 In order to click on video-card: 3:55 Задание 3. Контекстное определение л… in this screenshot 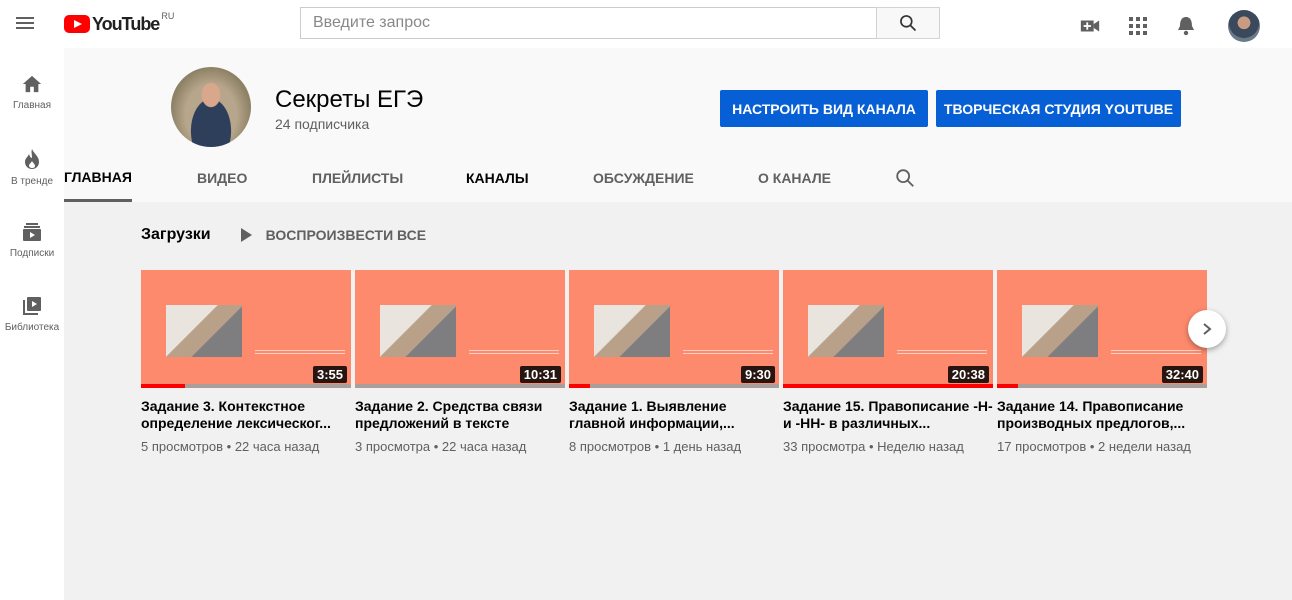, I will do `click(246, 363)`.